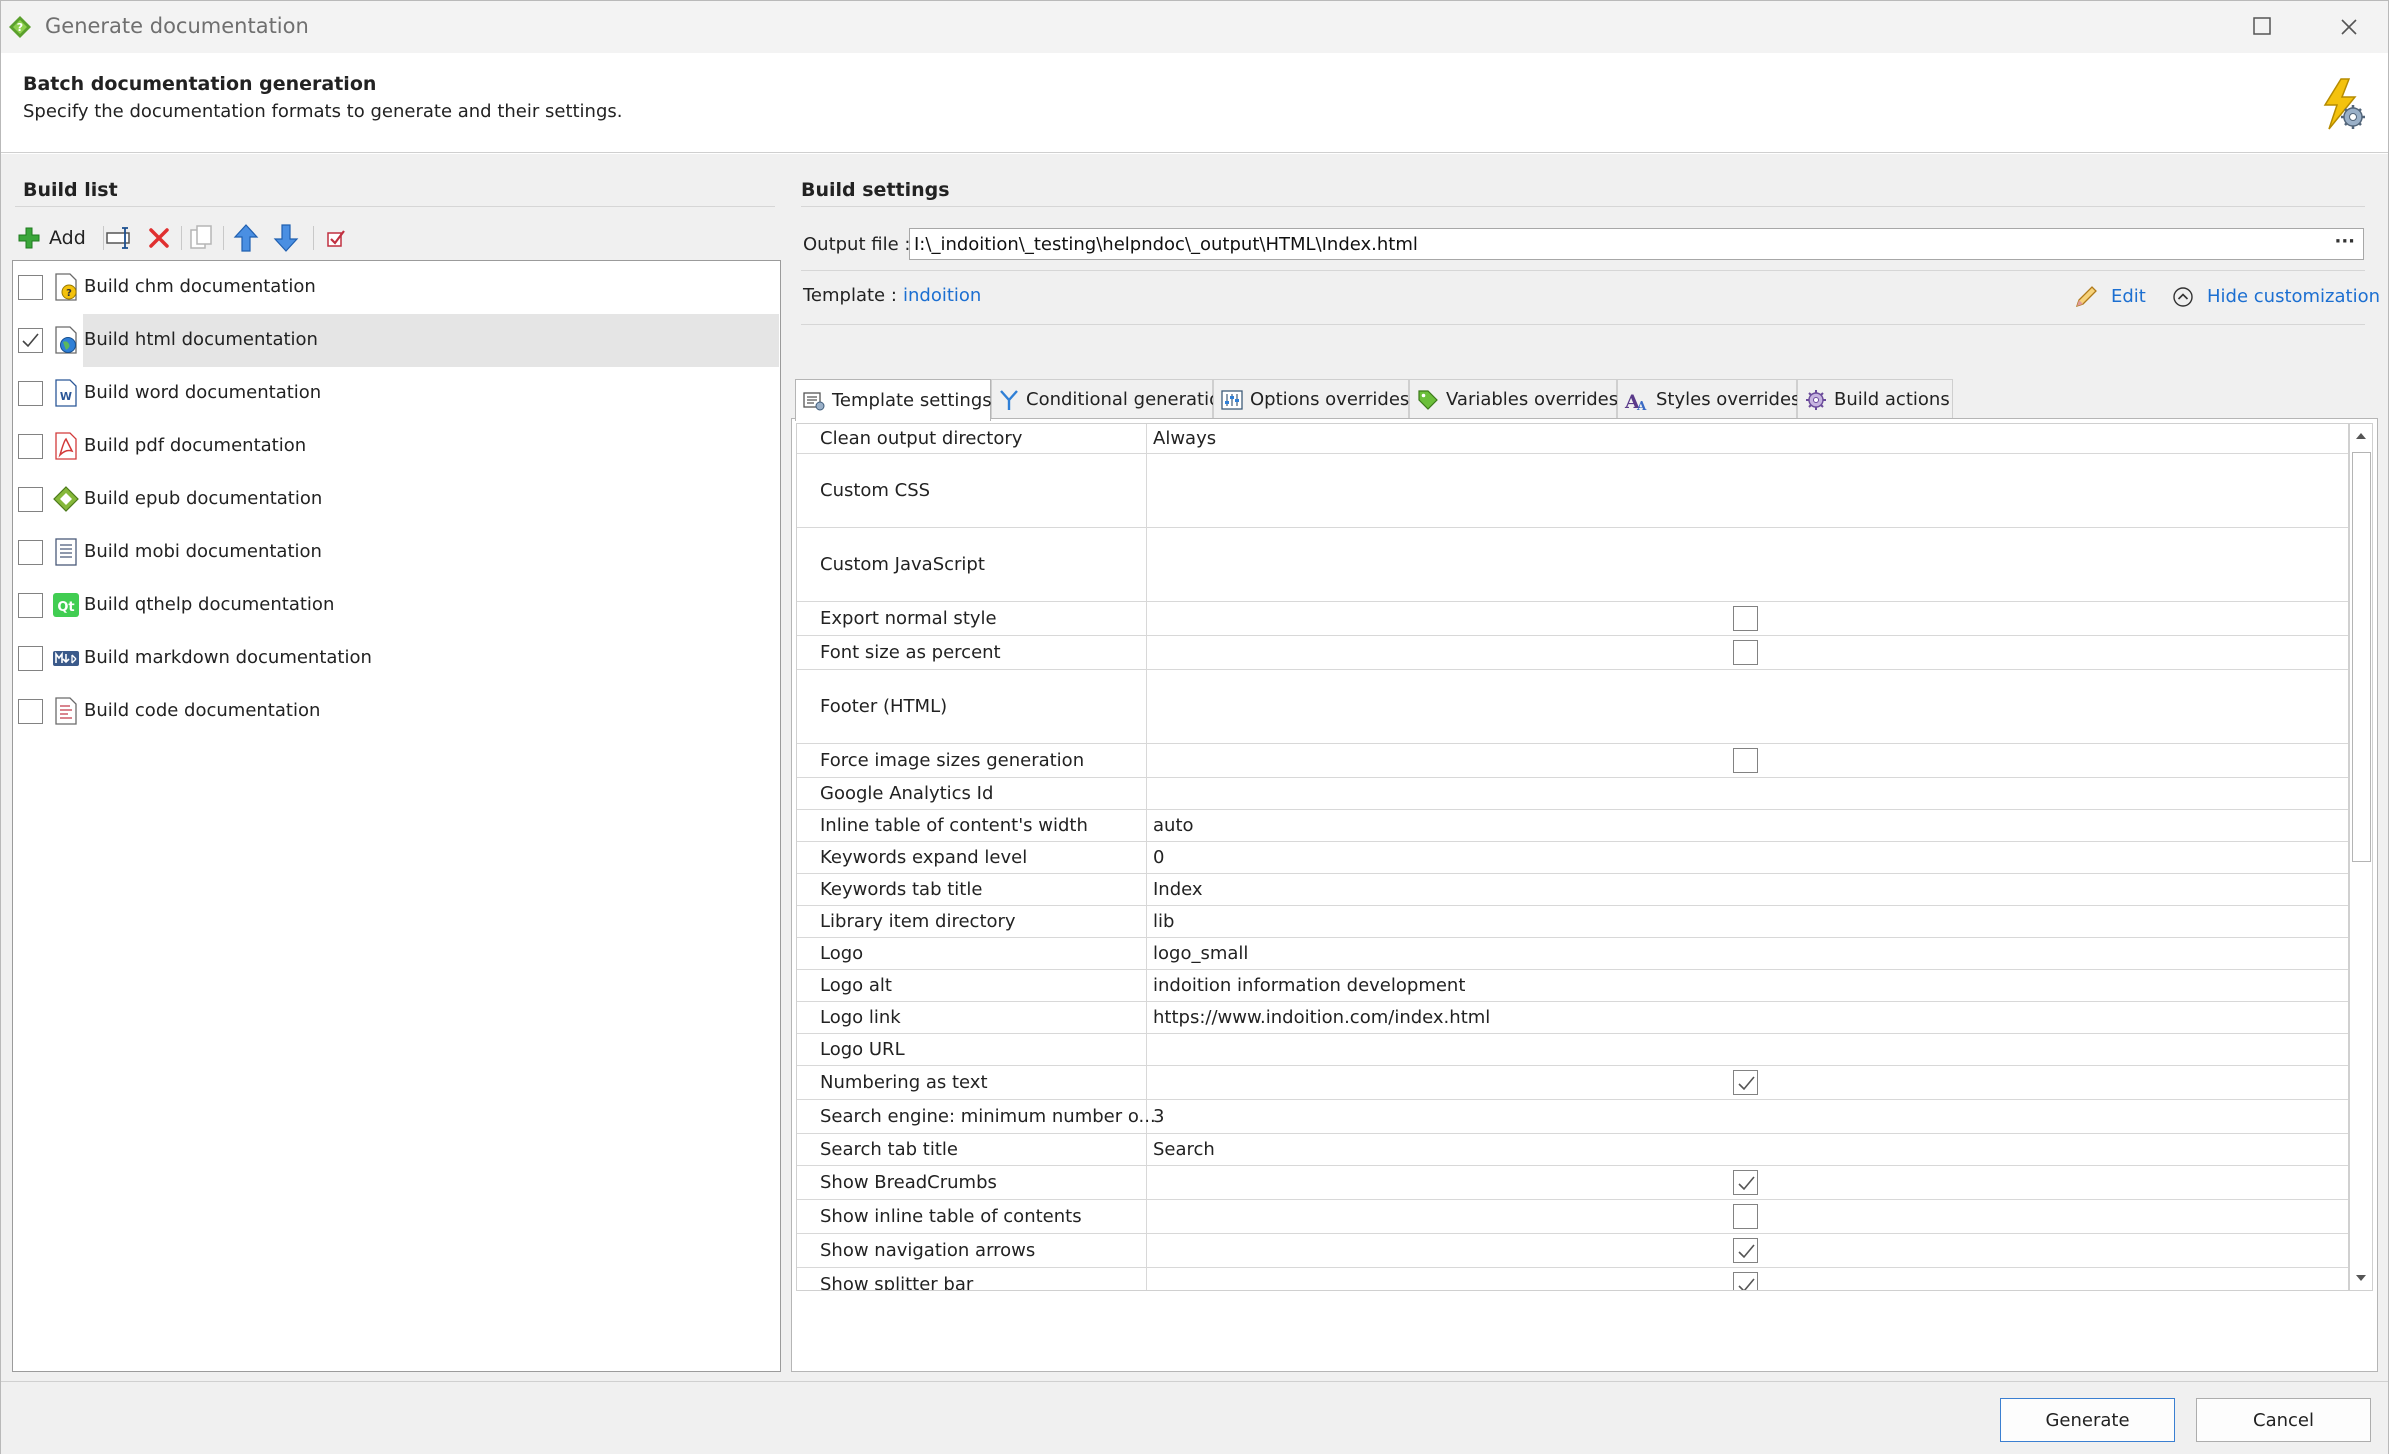  I want to click on generate-button: Generate, so click(2087, 1420).